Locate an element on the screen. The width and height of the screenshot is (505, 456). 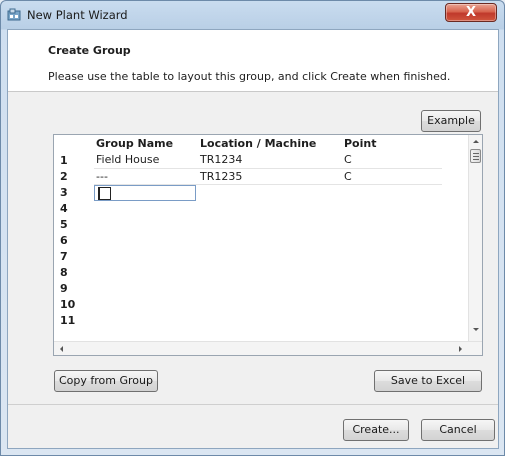
table-row: 1 Field House TR1234 C is located at coordinates (248, 160).